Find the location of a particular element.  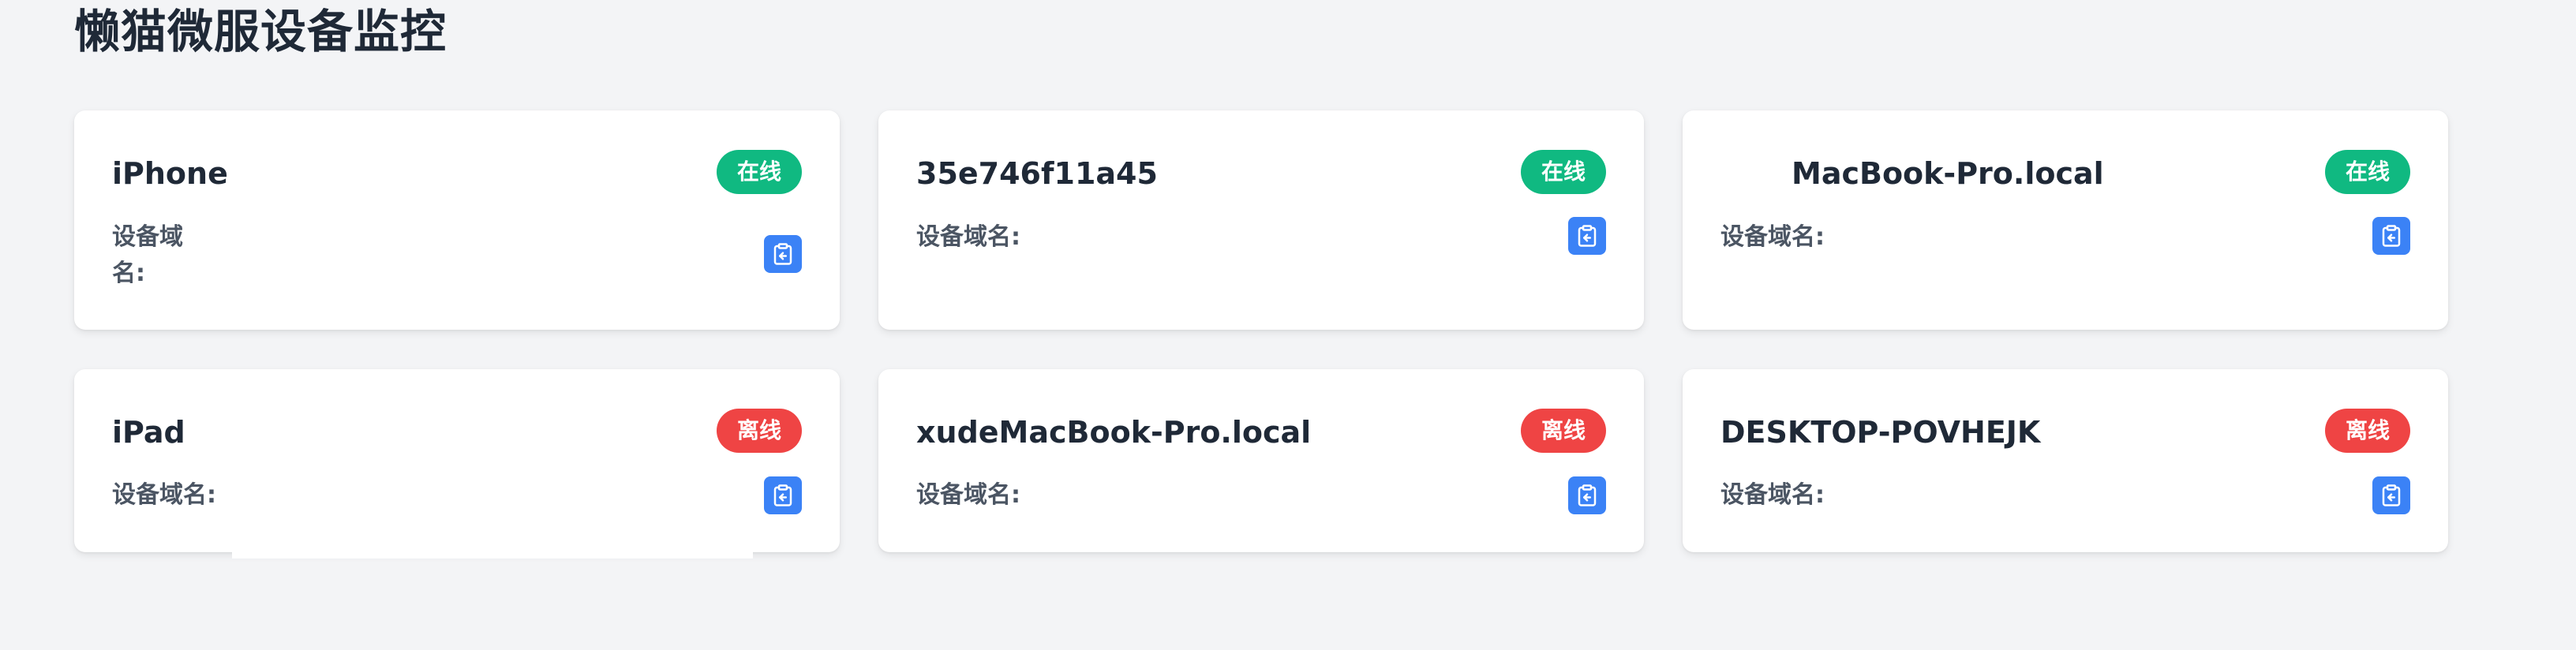

device-card-xudemacbook-pro-local: xudeMacBook-Pro.local 离线 设备域名: is located at coordinates (1261, 460).